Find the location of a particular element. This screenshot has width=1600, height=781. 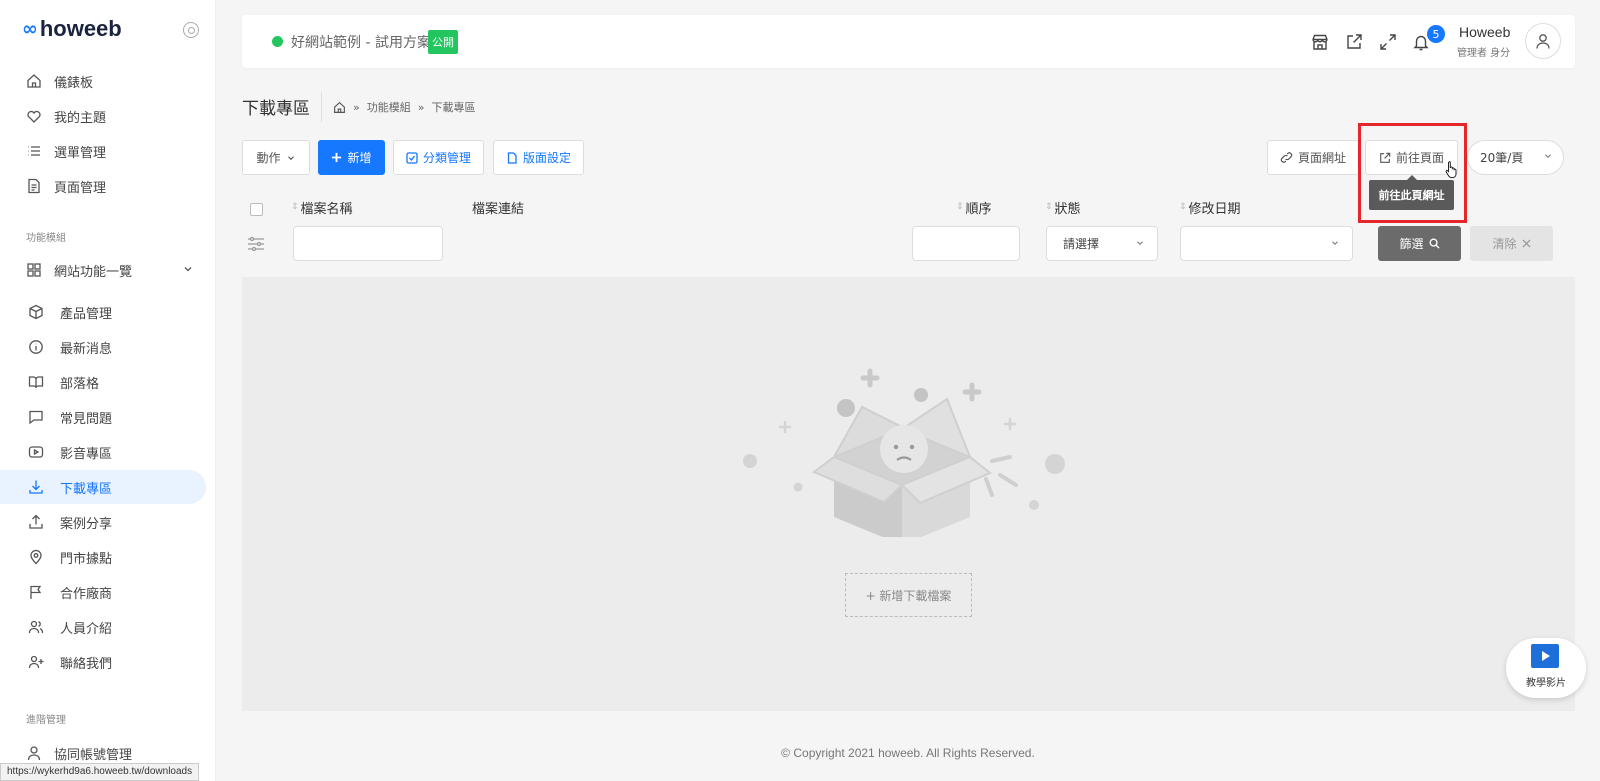

add-label: 新增 is located at coordinates (359, 158).